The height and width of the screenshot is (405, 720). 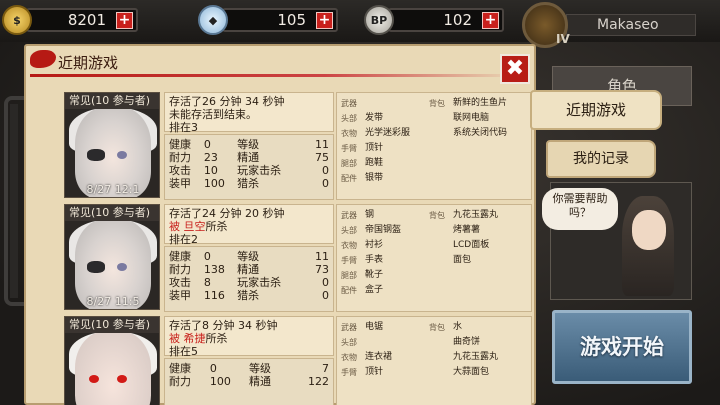 What do you see at coordinates (14, 201) in the screenshot?
I see `panel-handle-bar` at bounding box center [14, 201].